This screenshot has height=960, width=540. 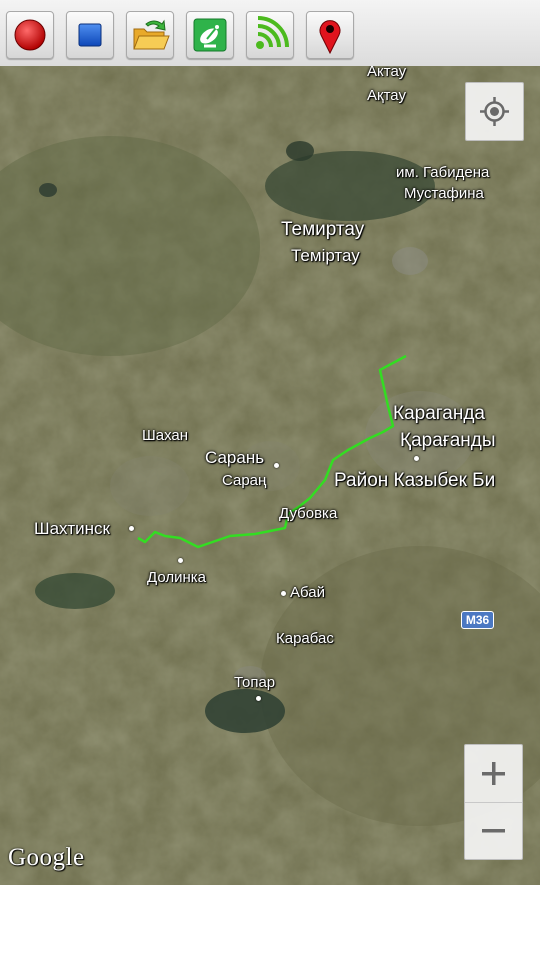 I want to click on route-line, so click(x=272, y=451).